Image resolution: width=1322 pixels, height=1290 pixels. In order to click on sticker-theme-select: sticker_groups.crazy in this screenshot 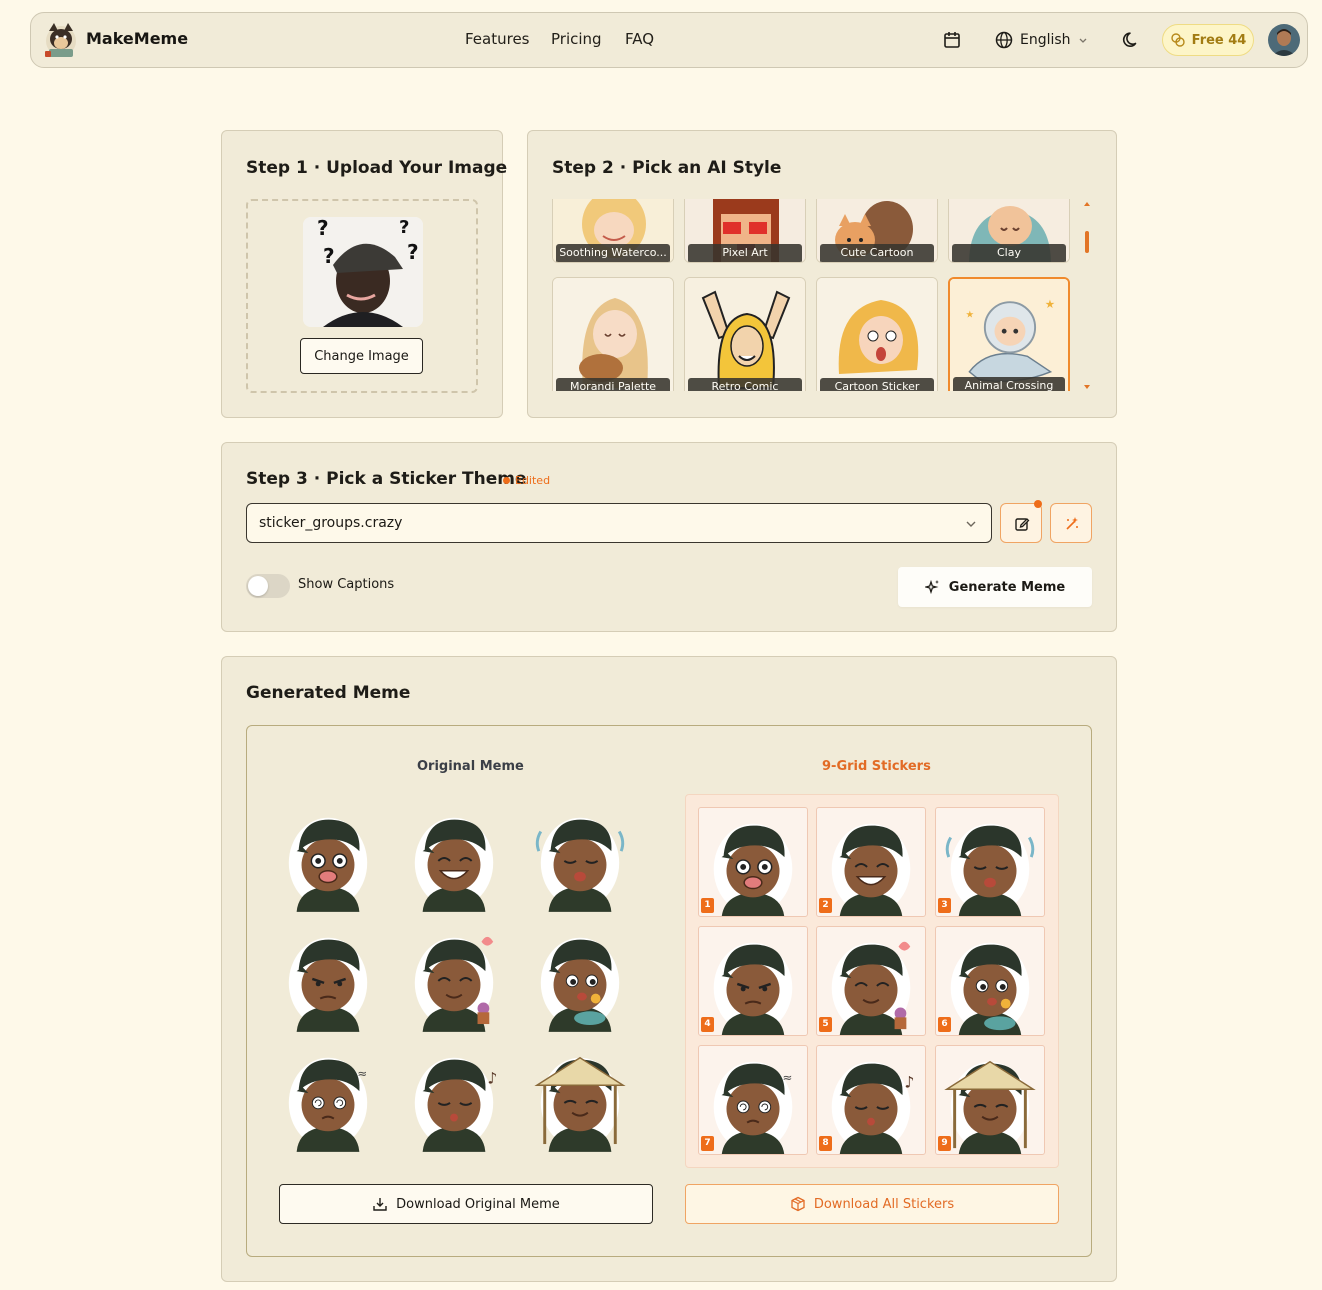, I will do `click(619, 523)`.